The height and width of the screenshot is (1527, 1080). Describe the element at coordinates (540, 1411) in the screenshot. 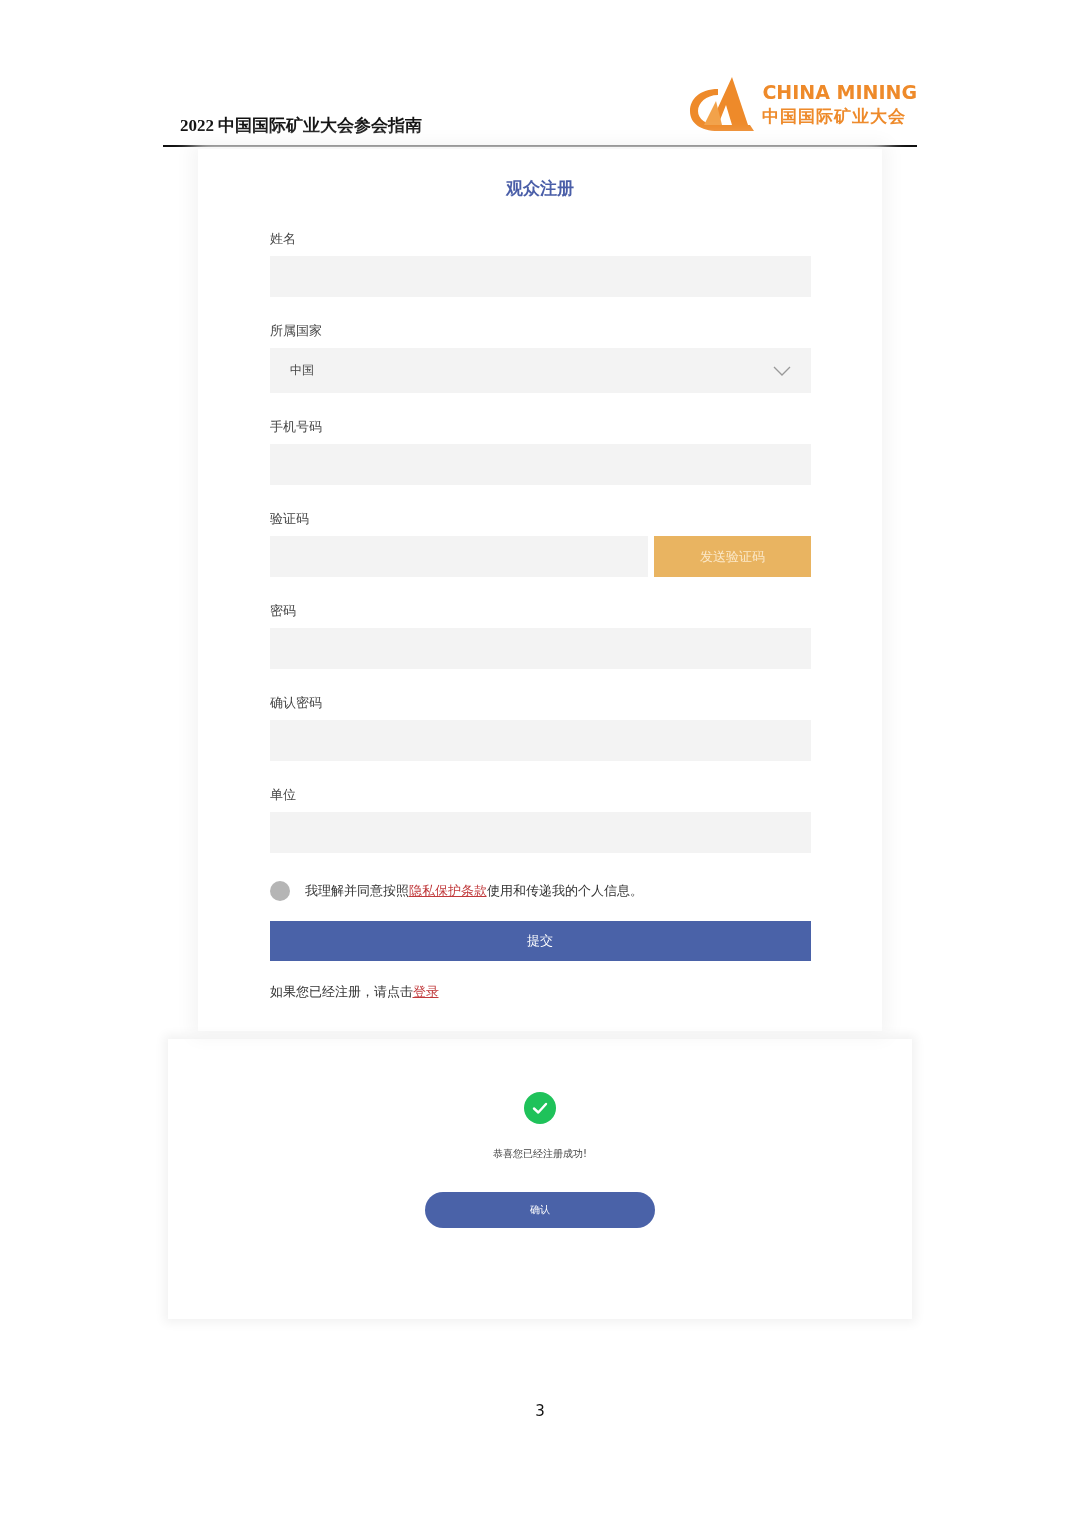

I see `page-number: 3` at that location.